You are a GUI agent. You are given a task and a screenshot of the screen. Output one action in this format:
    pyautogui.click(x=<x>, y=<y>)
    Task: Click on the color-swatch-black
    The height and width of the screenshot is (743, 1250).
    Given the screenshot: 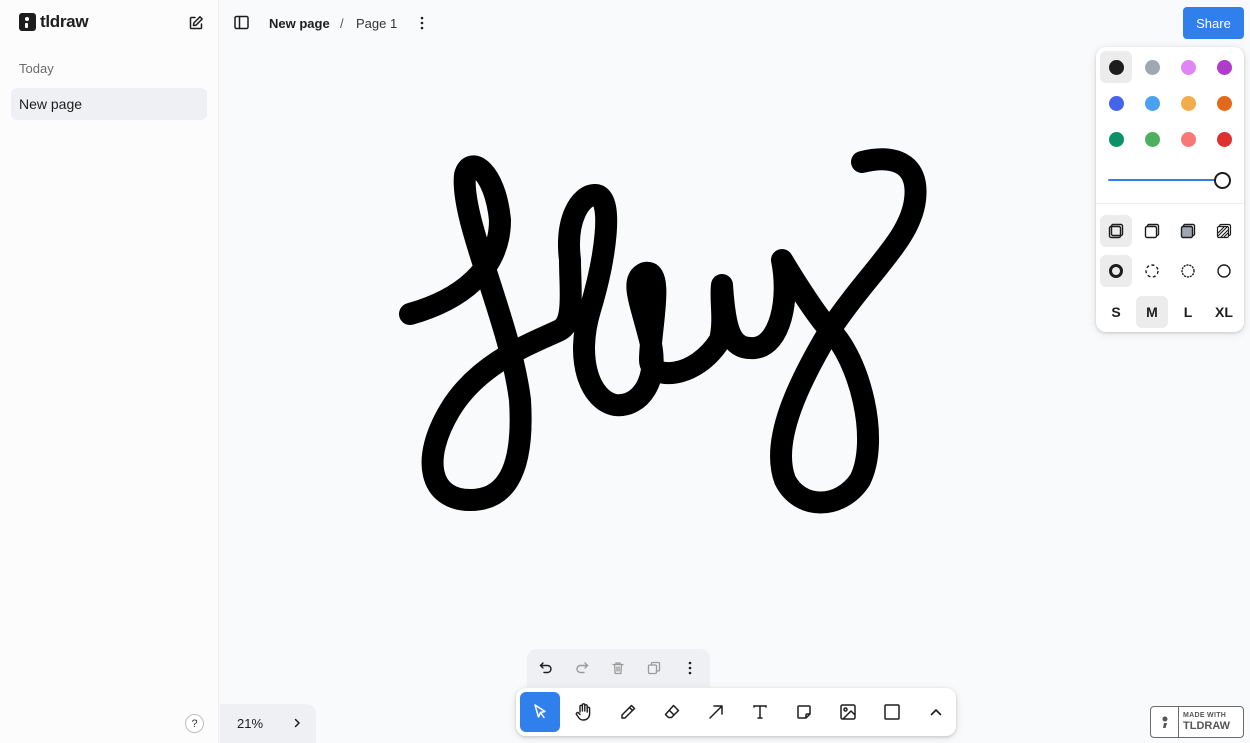 What is the action you would take?
    pyautogui.click(x=1116, y=67)
    